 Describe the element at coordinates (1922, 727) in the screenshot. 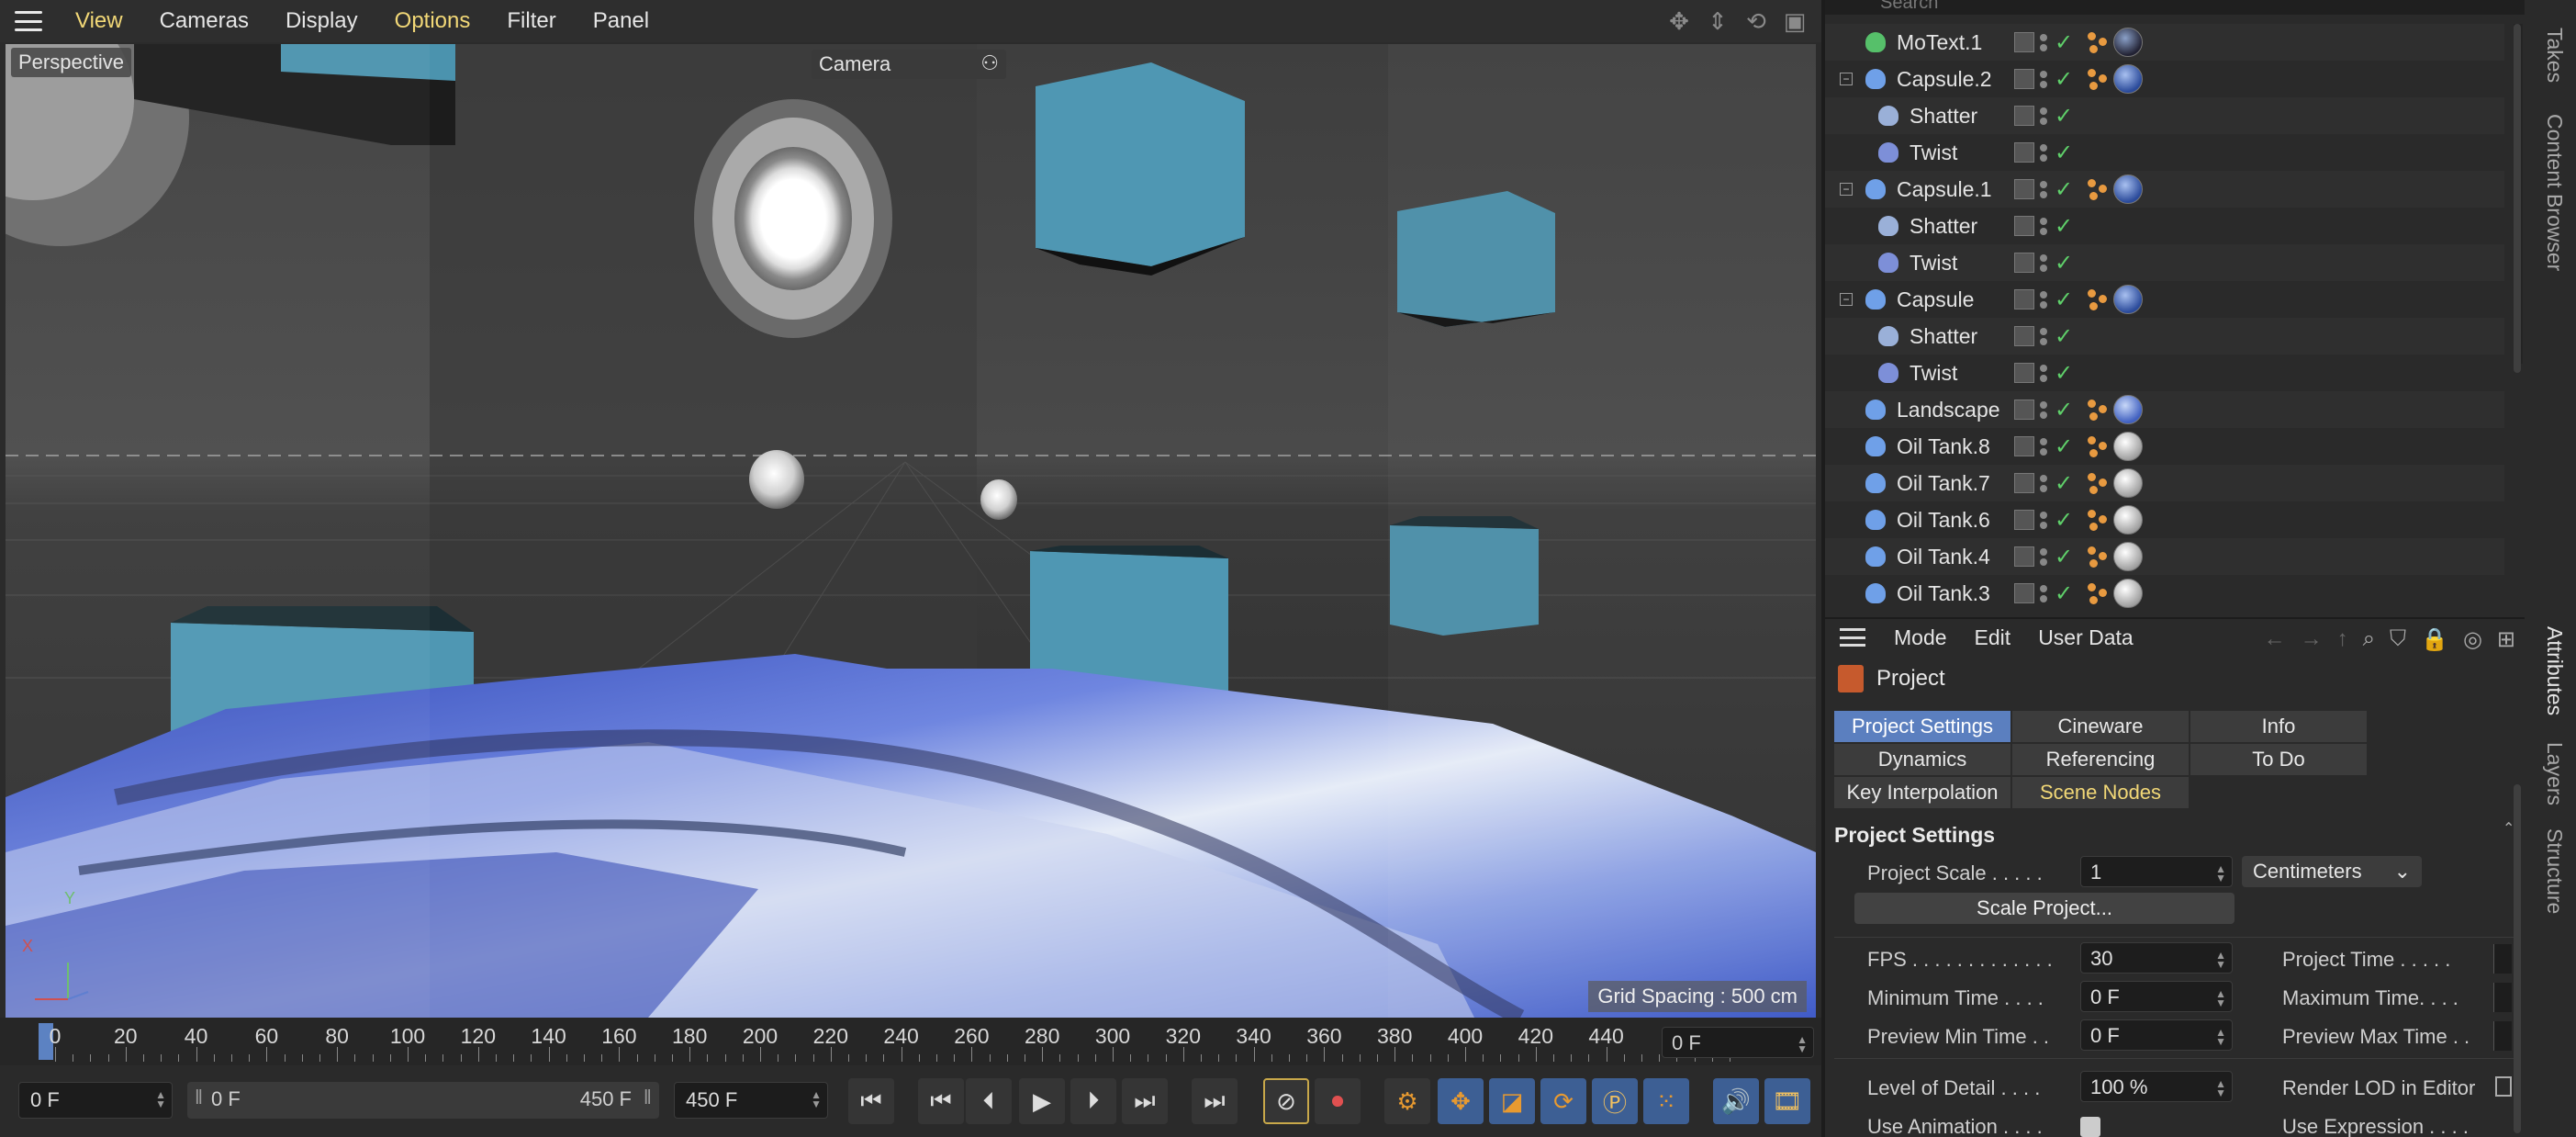

I see `tab-project-settings: Project Settings` at that location.